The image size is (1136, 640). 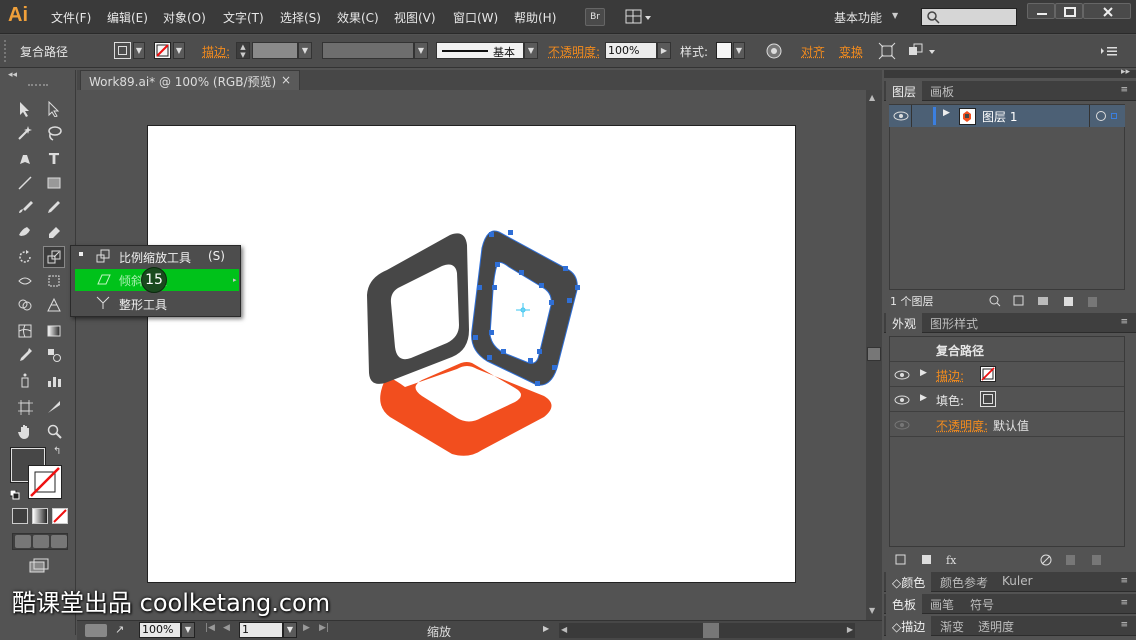 What do you see at coordinates (982, 604) in the screenshot?
I see `tab-symbols: 符号` at bounding box center [982, 604].